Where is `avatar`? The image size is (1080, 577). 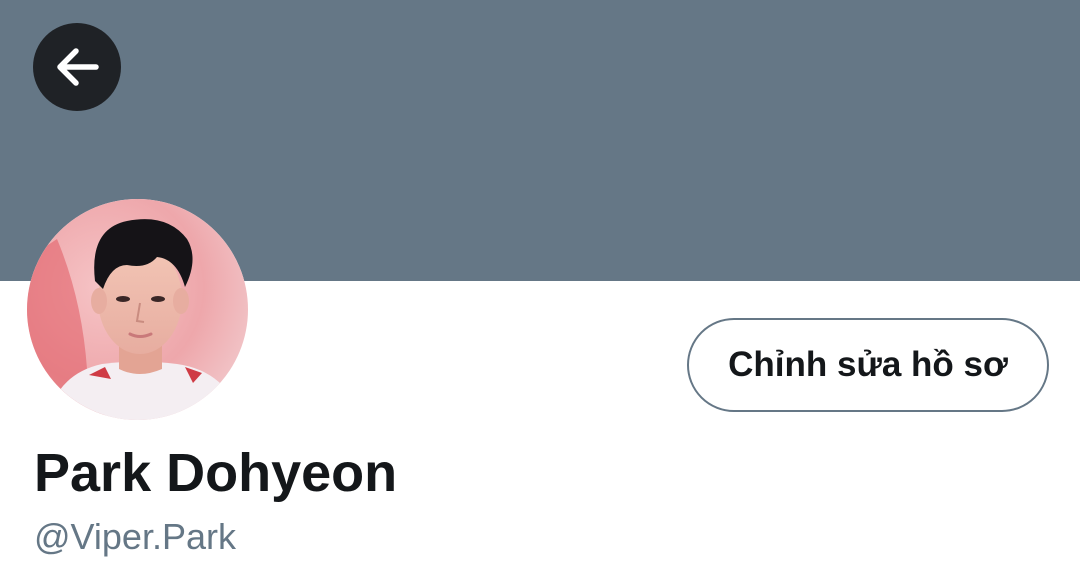 avatar is located at coordinates (137, 309).